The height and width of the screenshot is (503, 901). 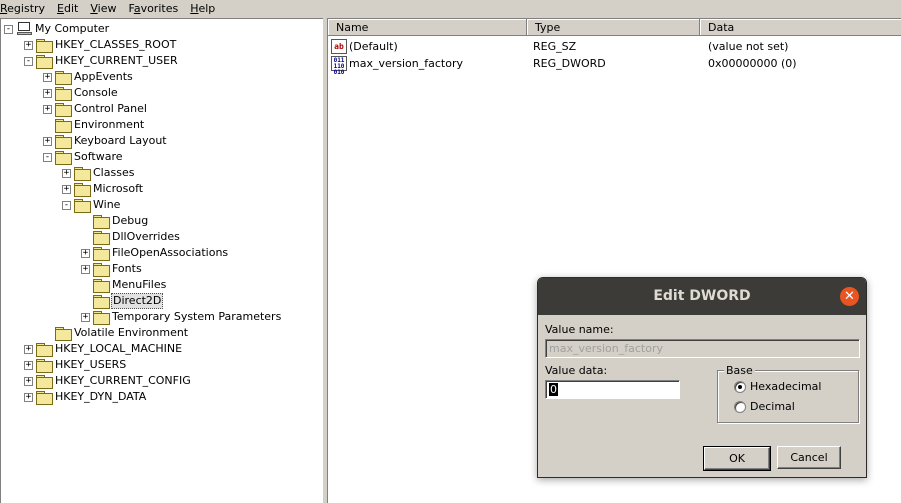 I want to click on dialog-titlebar: Edit DWORD ✕, so click(x=702, y=296).